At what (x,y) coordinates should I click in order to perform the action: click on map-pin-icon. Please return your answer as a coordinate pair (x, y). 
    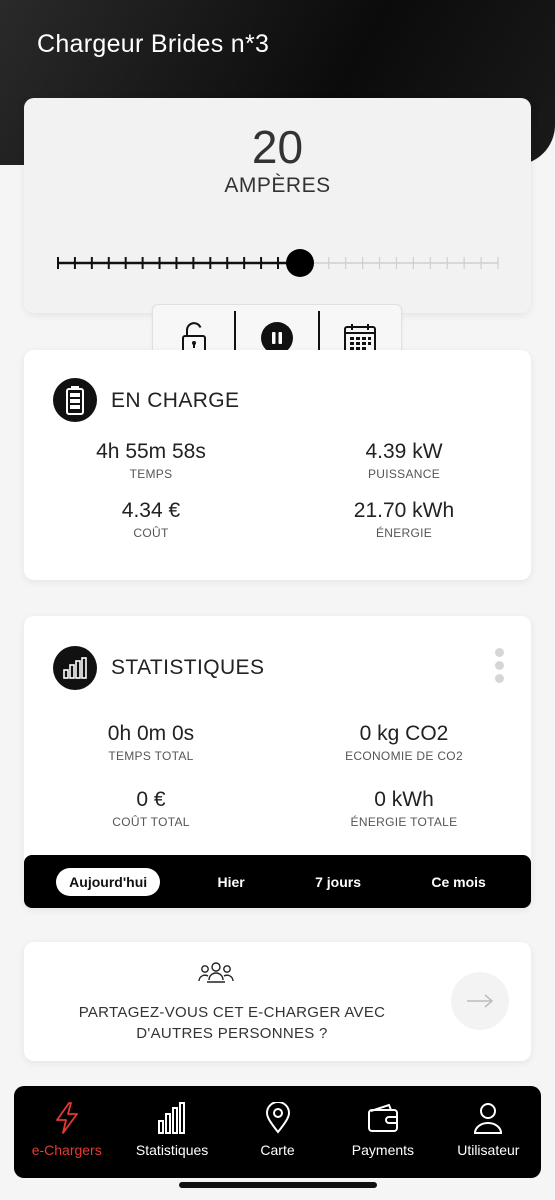
    Looking at the image, I should click on (277, 1118).